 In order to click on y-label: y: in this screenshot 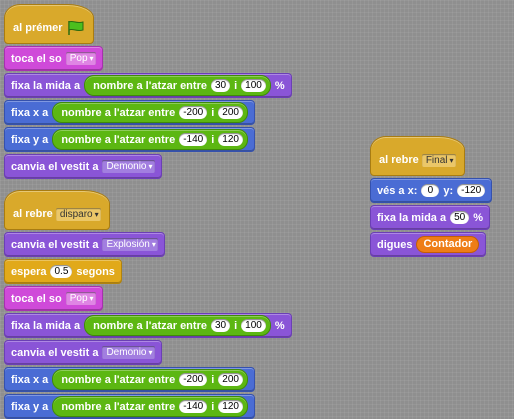, I will do `click(448, 190)`.